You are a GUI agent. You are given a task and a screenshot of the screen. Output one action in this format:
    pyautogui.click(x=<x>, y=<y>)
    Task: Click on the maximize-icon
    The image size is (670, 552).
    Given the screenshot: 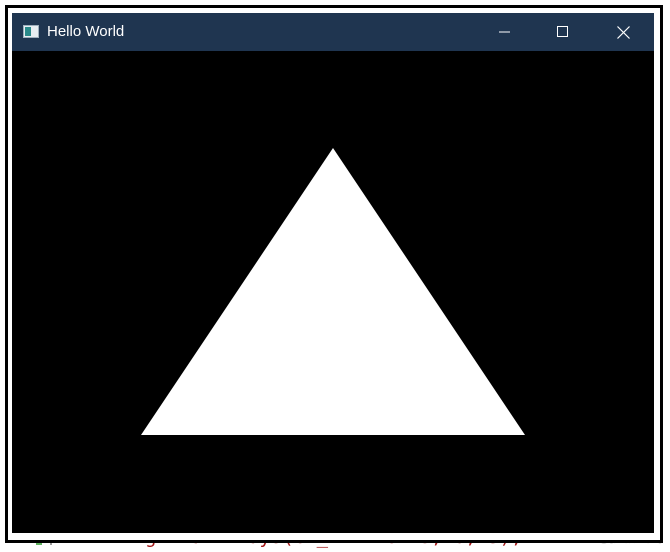 What is the action you would take?
    pyautogui.click(x=562, y=31)
    